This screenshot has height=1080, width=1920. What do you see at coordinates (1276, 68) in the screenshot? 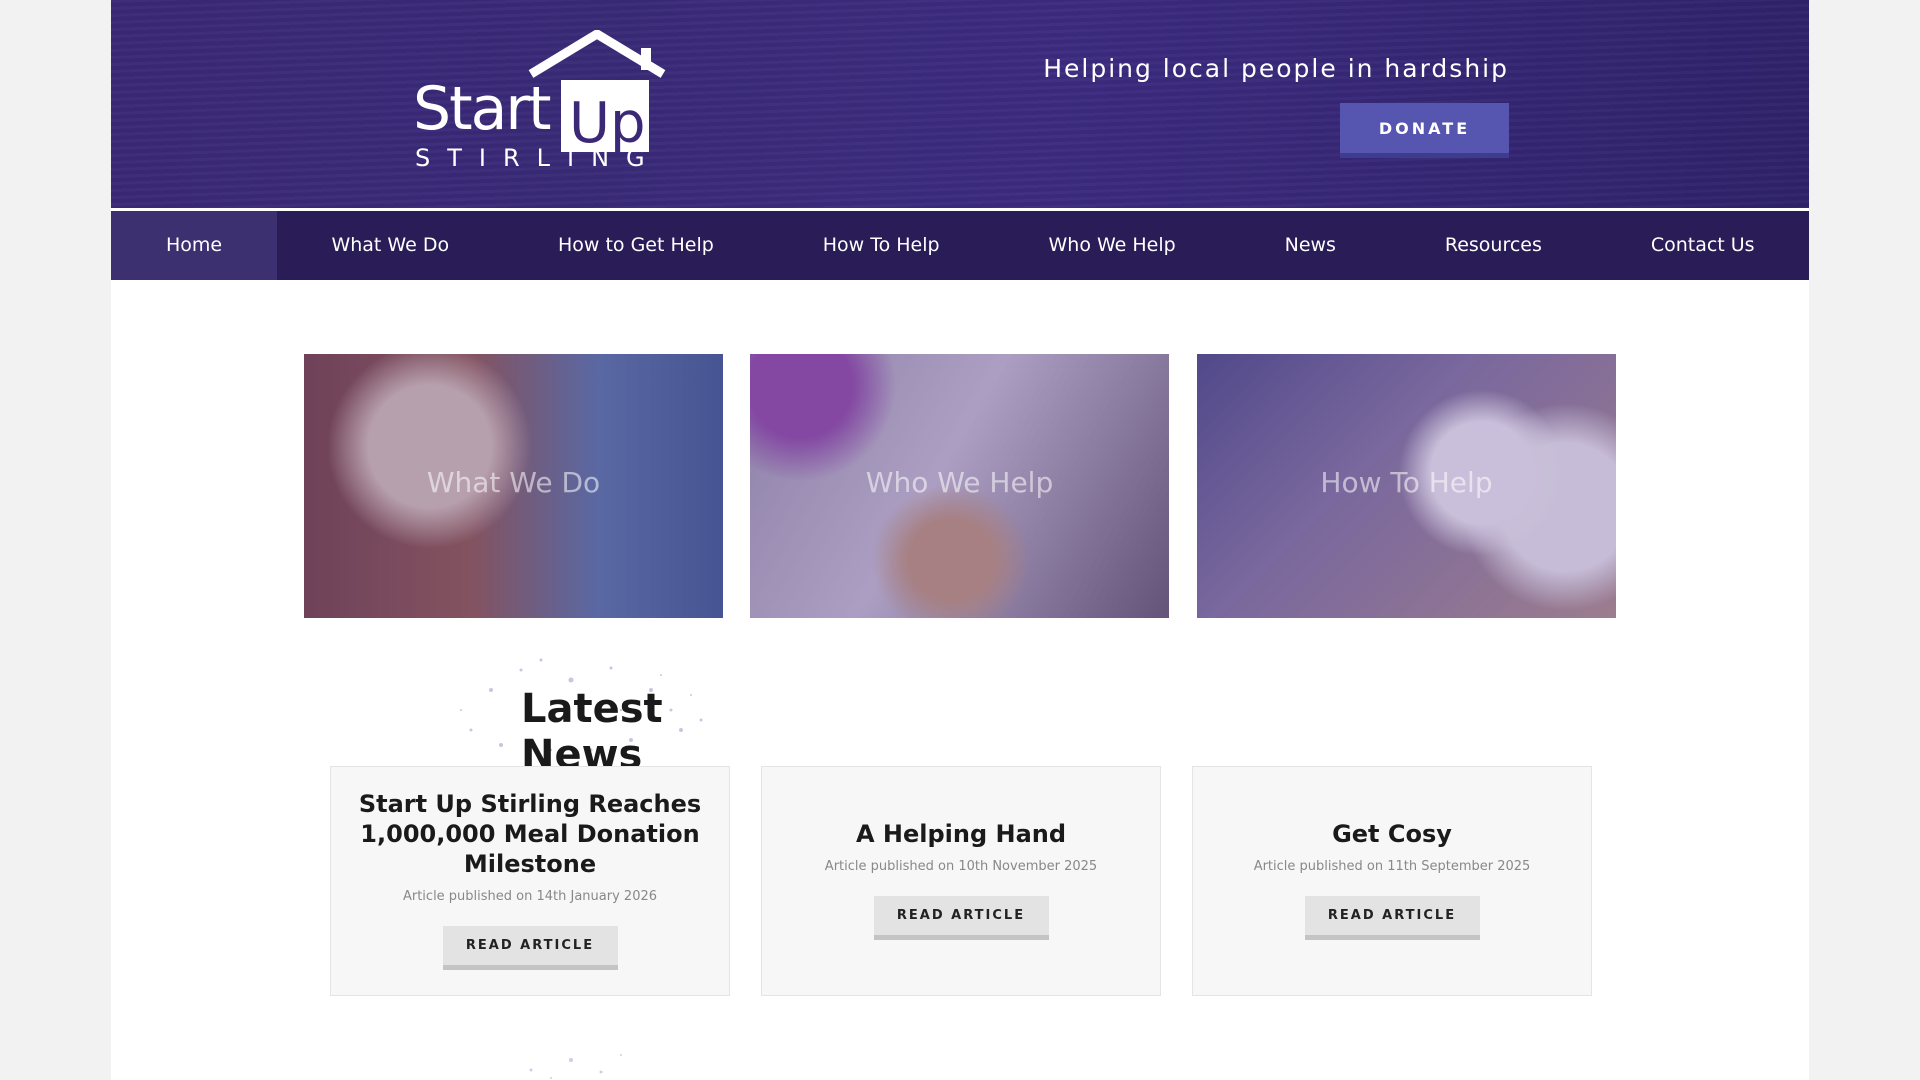
I see `tagline: Helping local people in hardship` at bounding box center [1276, 68].